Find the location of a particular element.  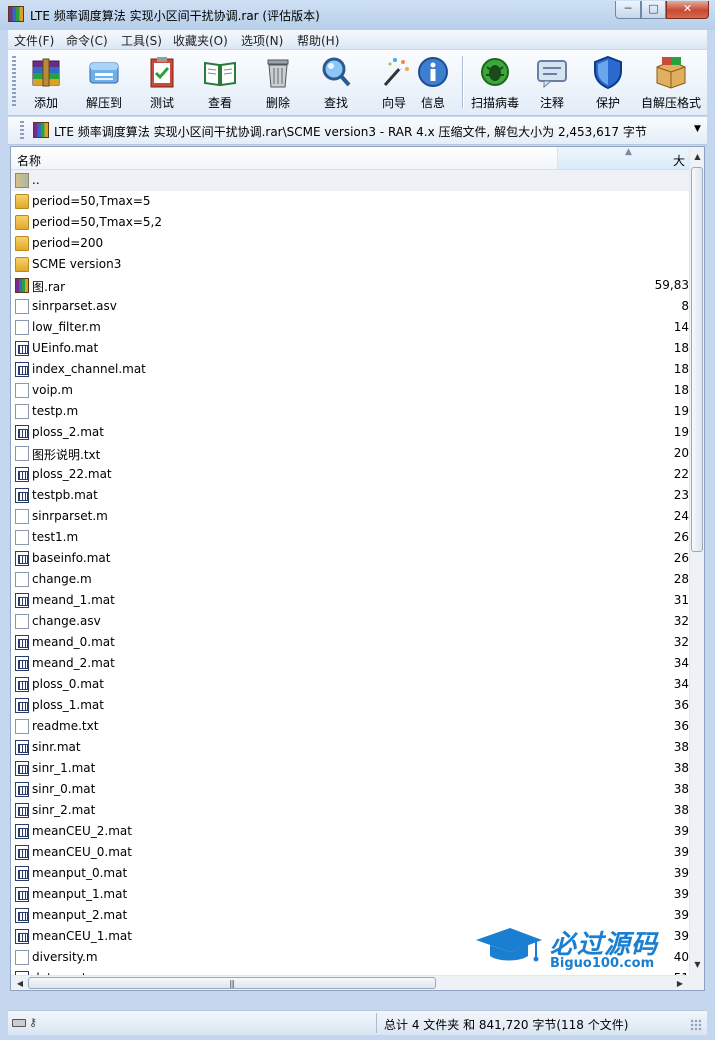

comment-icon is located at coordinates (552, 74).